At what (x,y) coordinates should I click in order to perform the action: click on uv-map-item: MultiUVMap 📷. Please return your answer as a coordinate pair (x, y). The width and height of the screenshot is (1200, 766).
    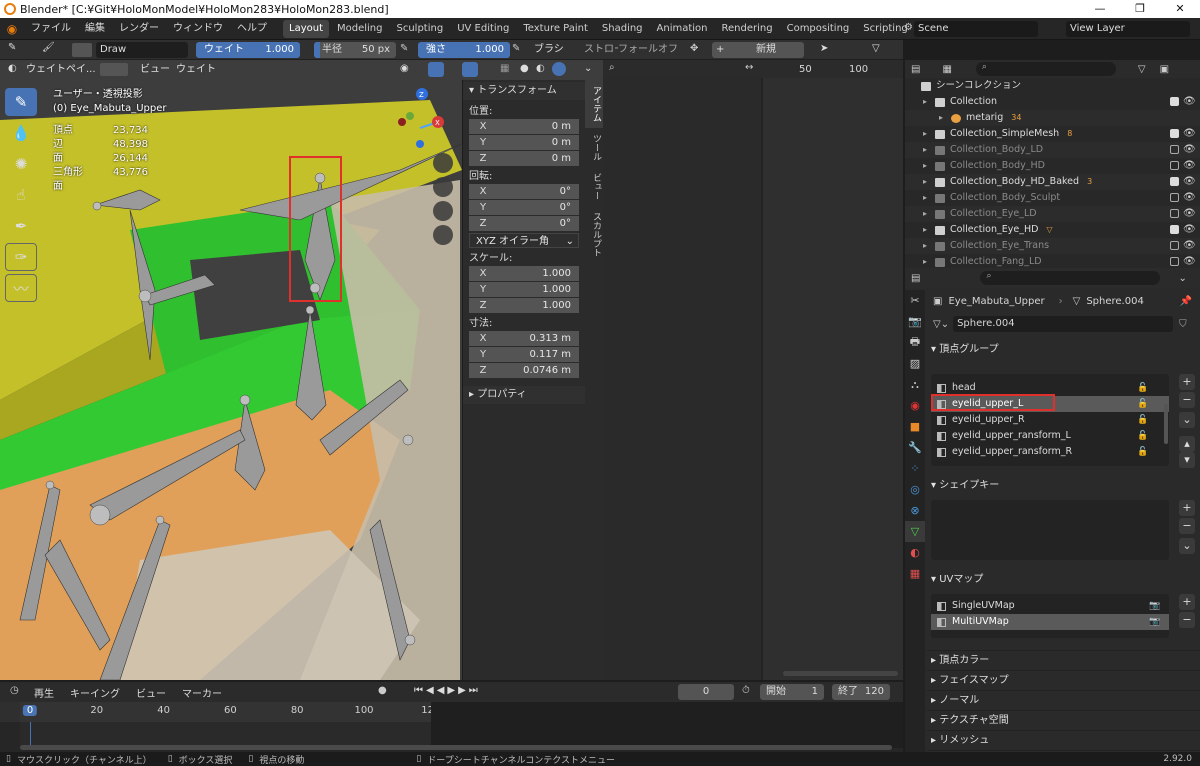
    Looking at the image, I should click on (1050, 622).